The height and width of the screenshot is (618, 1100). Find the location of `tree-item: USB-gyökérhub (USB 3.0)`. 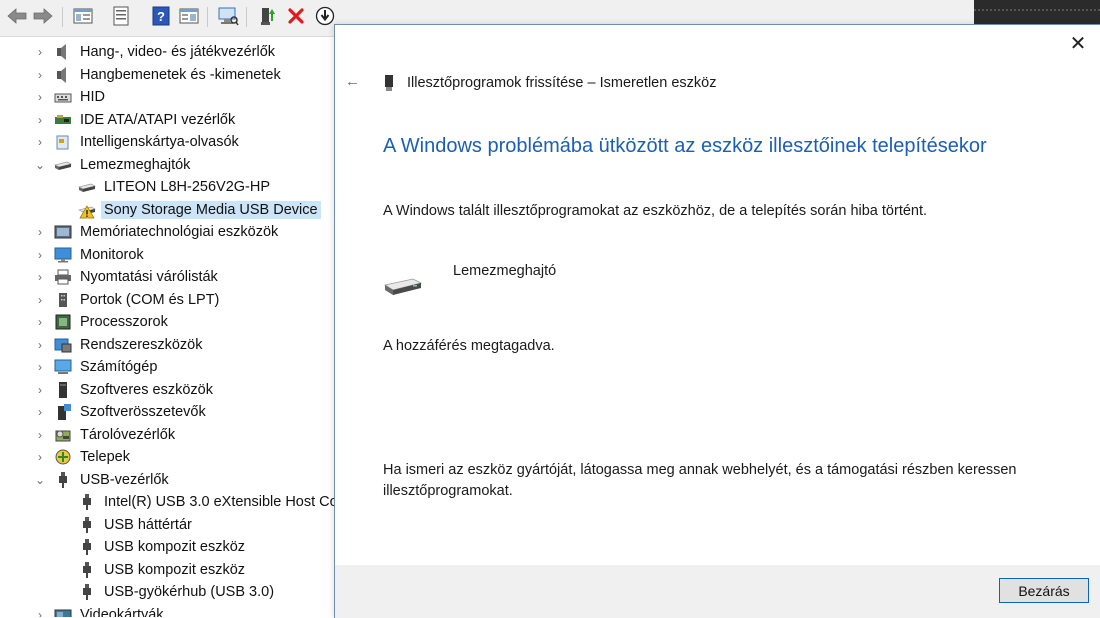

tree-item: USB-gyökérhub (USB 3.0) is located at coordinates (167, 592).